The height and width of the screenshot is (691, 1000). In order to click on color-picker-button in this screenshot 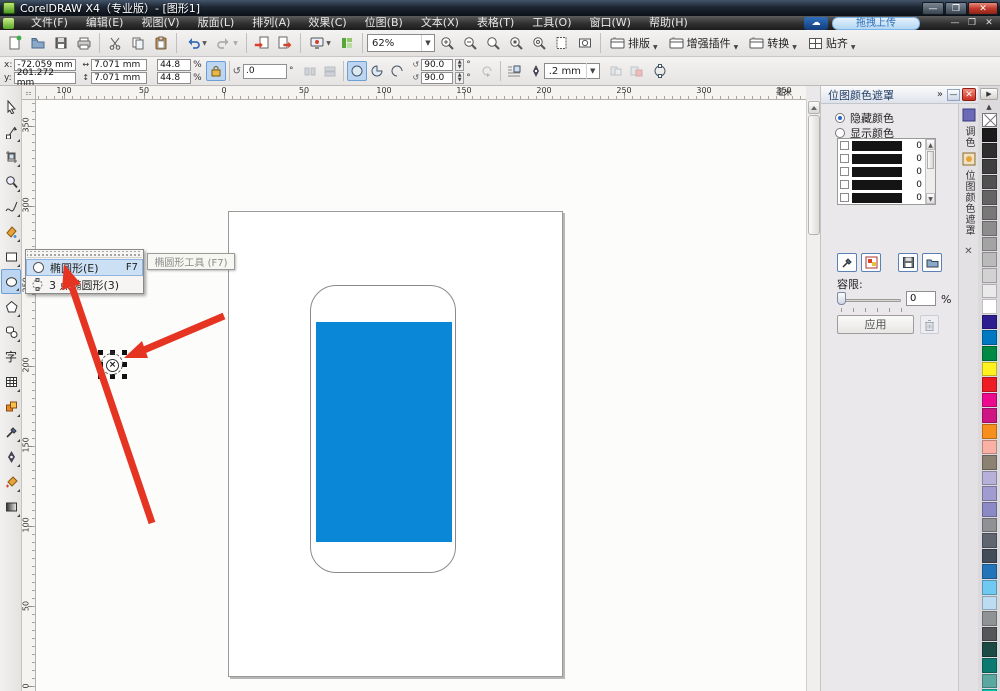, I will do `click(847, 262)`.